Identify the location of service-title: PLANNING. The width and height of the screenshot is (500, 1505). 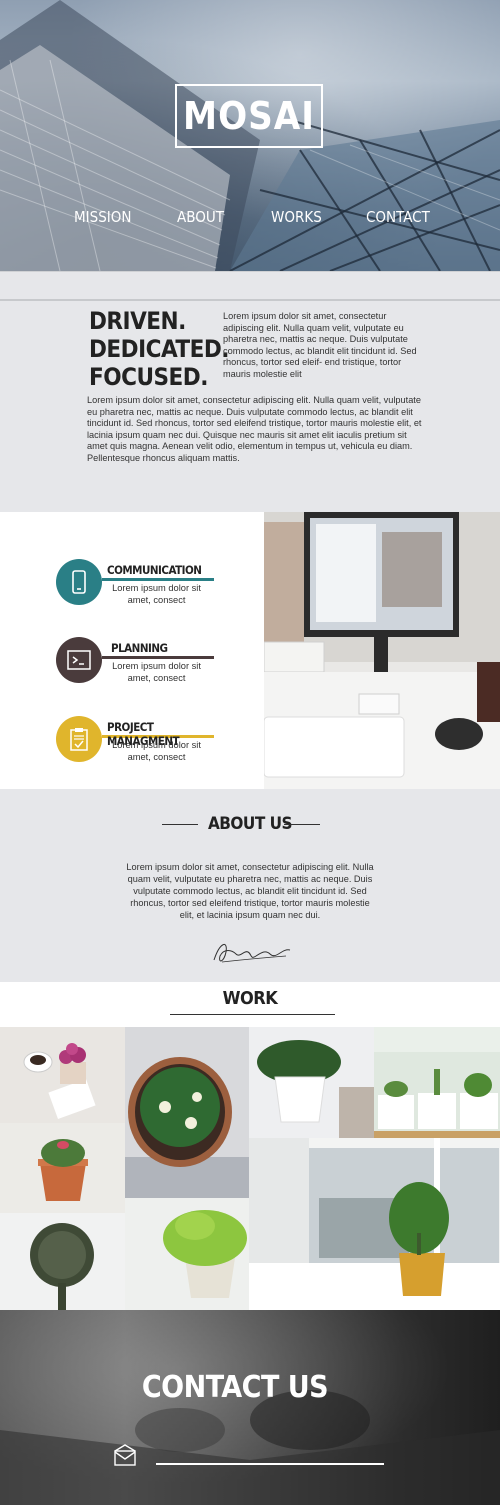
(139, 648).